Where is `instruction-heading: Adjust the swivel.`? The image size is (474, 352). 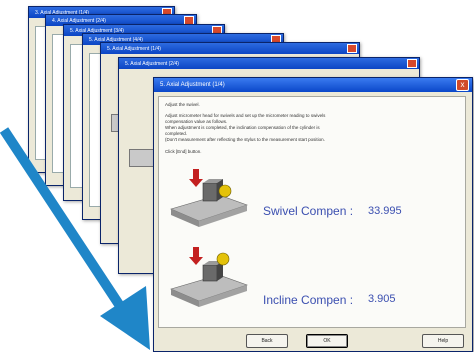 instruction-heading: Adjust the swivel. is located at coordinates (182, 104).